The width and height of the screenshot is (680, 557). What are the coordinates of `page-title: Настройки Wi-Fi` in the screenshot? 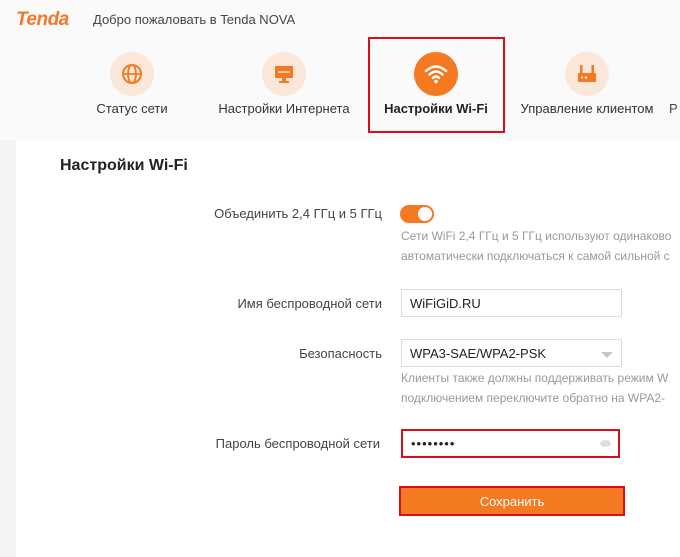 It's located at (124, 165).